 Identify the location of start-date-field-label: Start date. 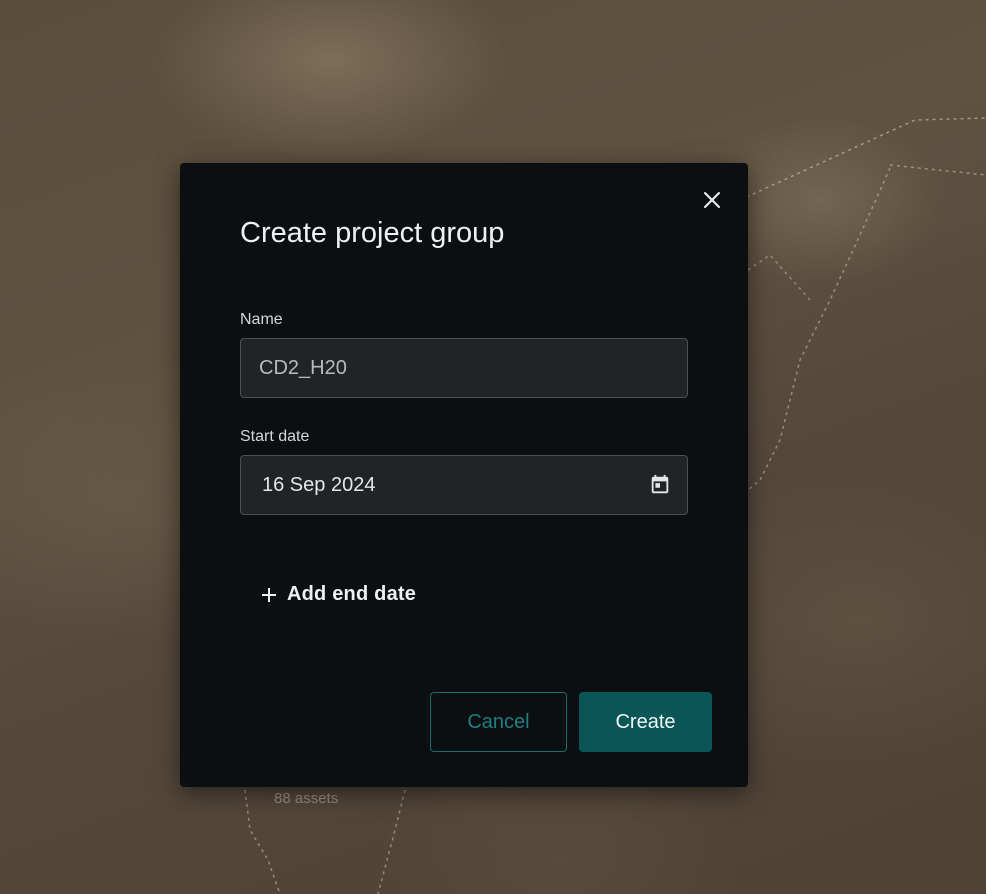
(275, 436).